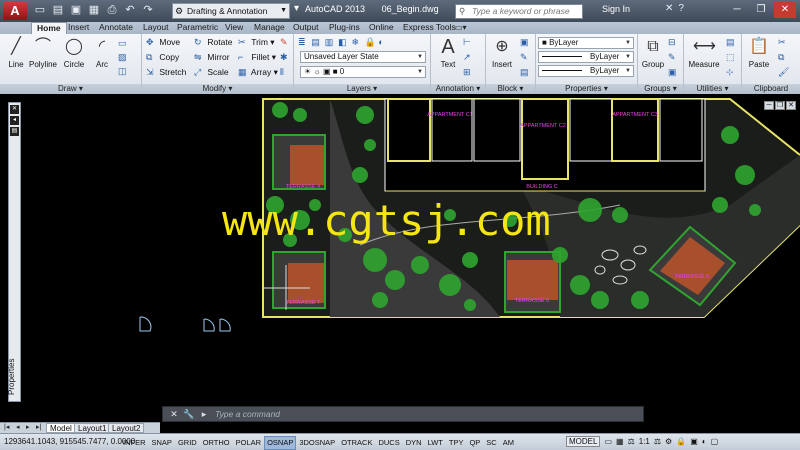 The image size is (800, 450). What do you see at coordinates (162, 443) in the screenshot?
I see `toggle-snap: SNAP` at bounding box center [162, 443].